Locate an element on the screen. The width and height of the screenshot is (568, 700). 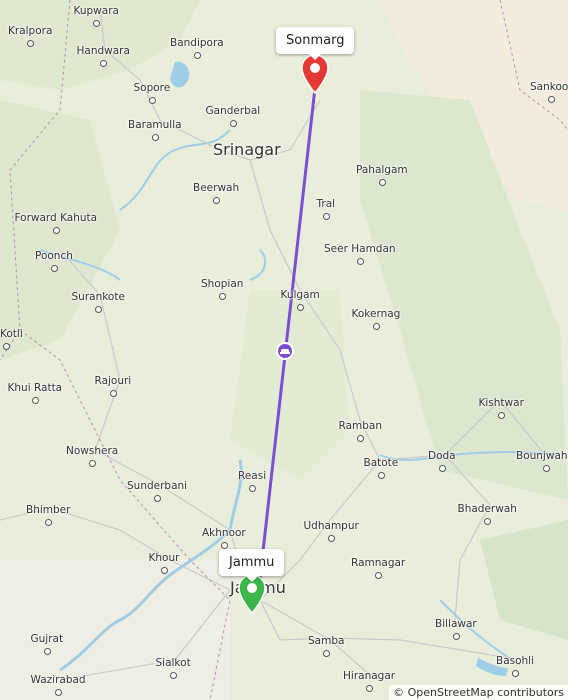
city-label-srinagar: Srinagar is located at coordinates (247, 149).